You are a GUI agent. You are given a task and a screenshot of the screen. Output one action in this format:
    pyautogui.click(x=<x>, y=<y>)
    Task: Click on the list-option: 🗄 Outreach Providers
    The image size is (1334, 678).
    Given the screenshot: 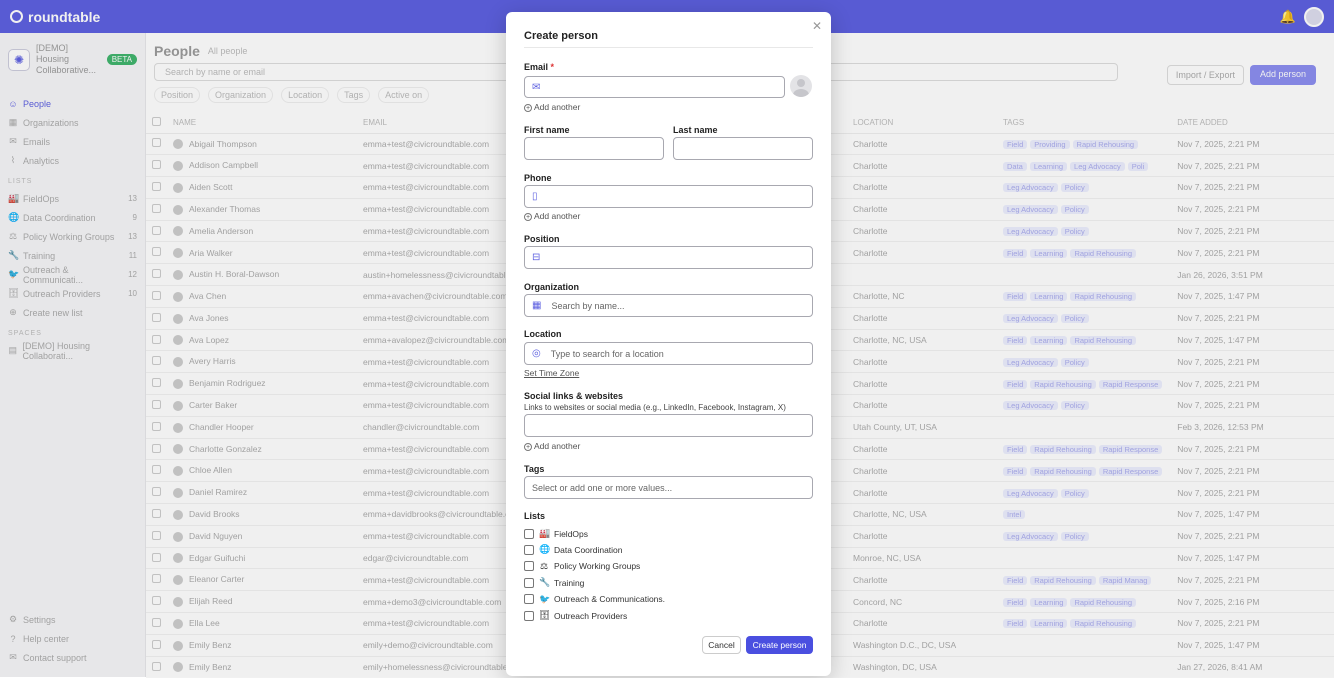 What is the action you would take?
    pyautogui.click(x=575, y=615)
    